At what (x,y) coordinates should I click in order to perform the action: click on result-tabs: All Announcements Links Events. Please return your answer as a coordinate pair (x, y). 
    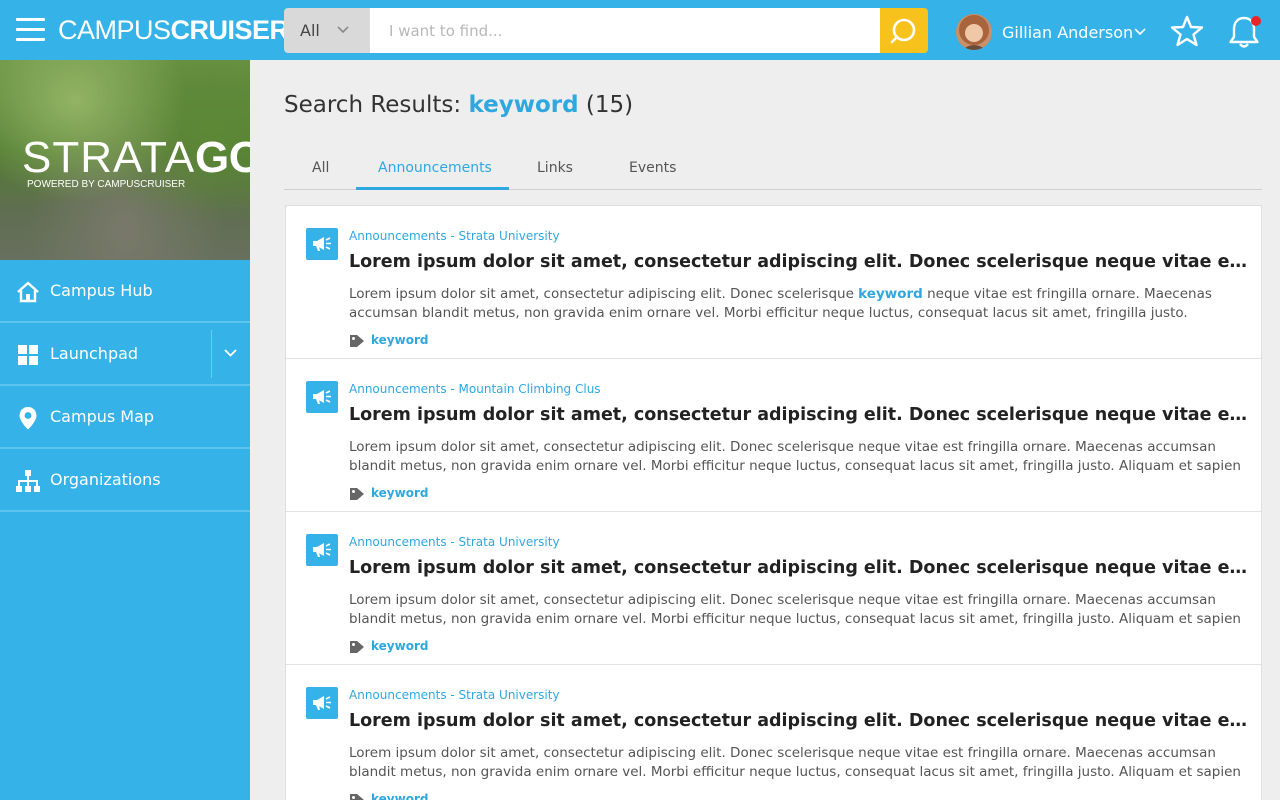
    Looking at the image, I should click on (773, 172).